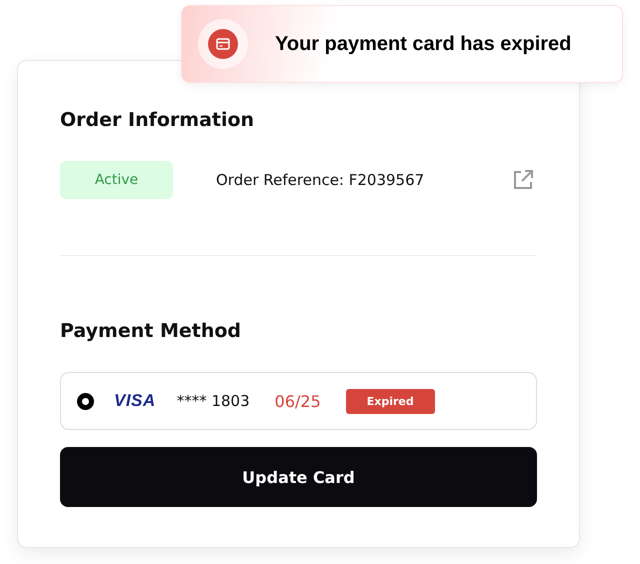 Image resolution: width=640 pixels, height=564 pixels. I want to click on payment-card-option: VISA **** 1803 06/25 Expired, so click(298, 401).